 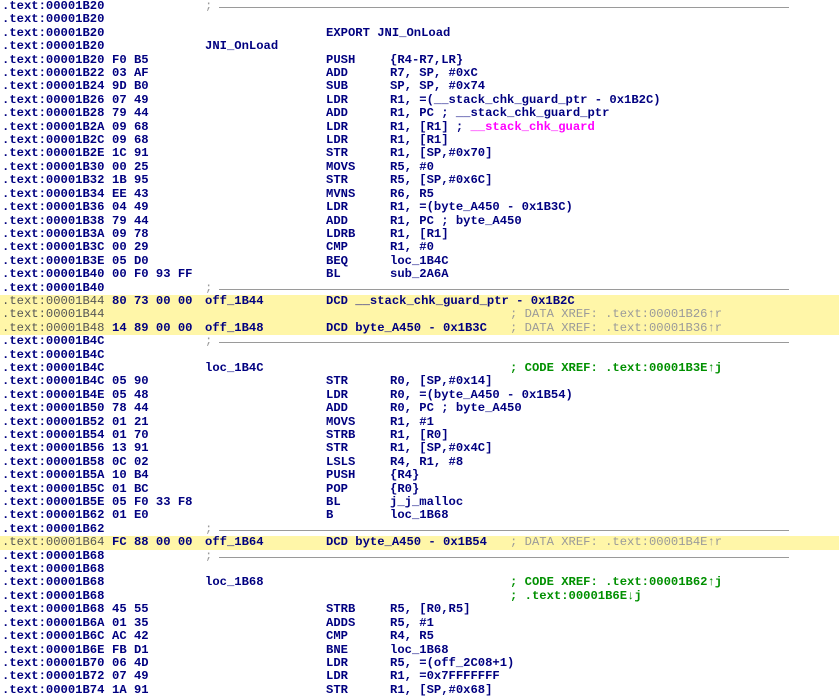 What do you see at coordinates (404, 475) in the screenshot?
I see `operand-text: {R4}` at bounding box center [404, 475].